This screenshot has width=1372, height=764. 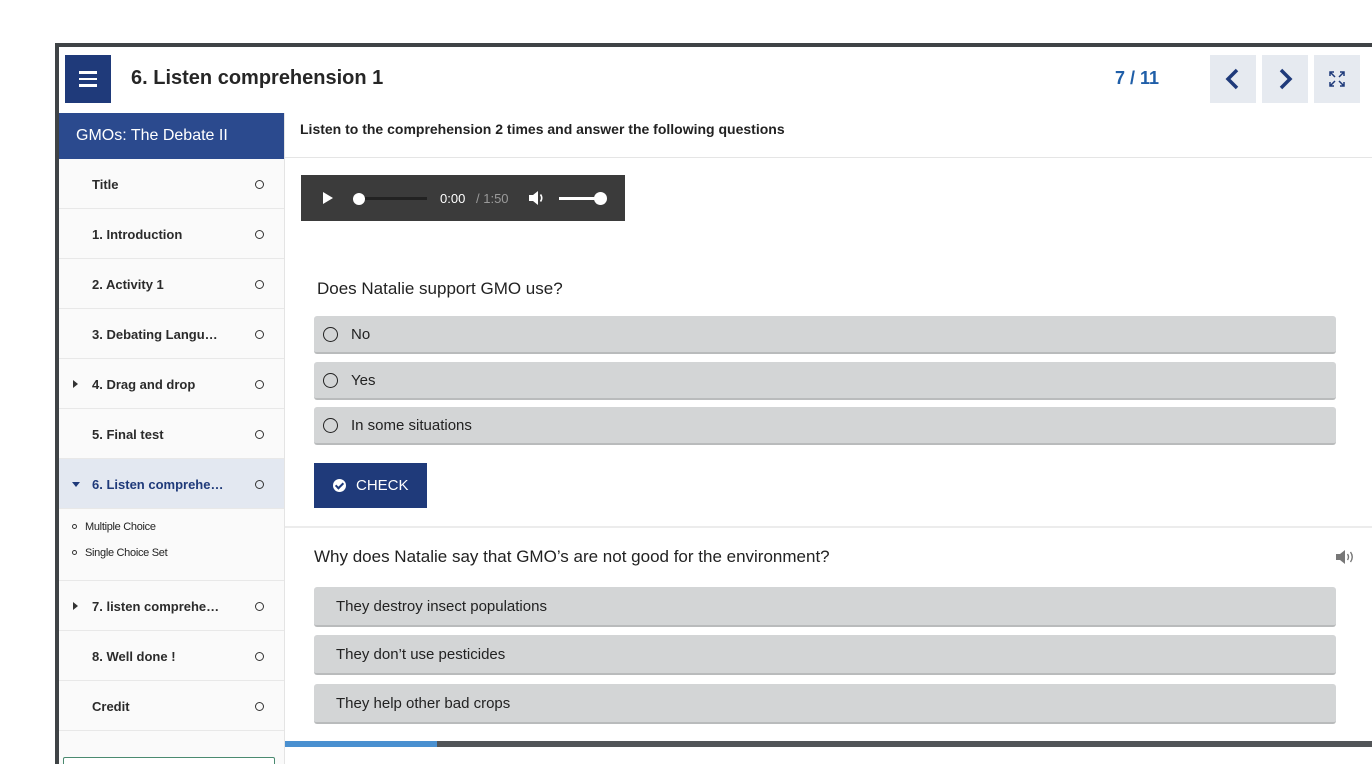 I want to click on slide-progress-bar, so click(x=828, y=744).